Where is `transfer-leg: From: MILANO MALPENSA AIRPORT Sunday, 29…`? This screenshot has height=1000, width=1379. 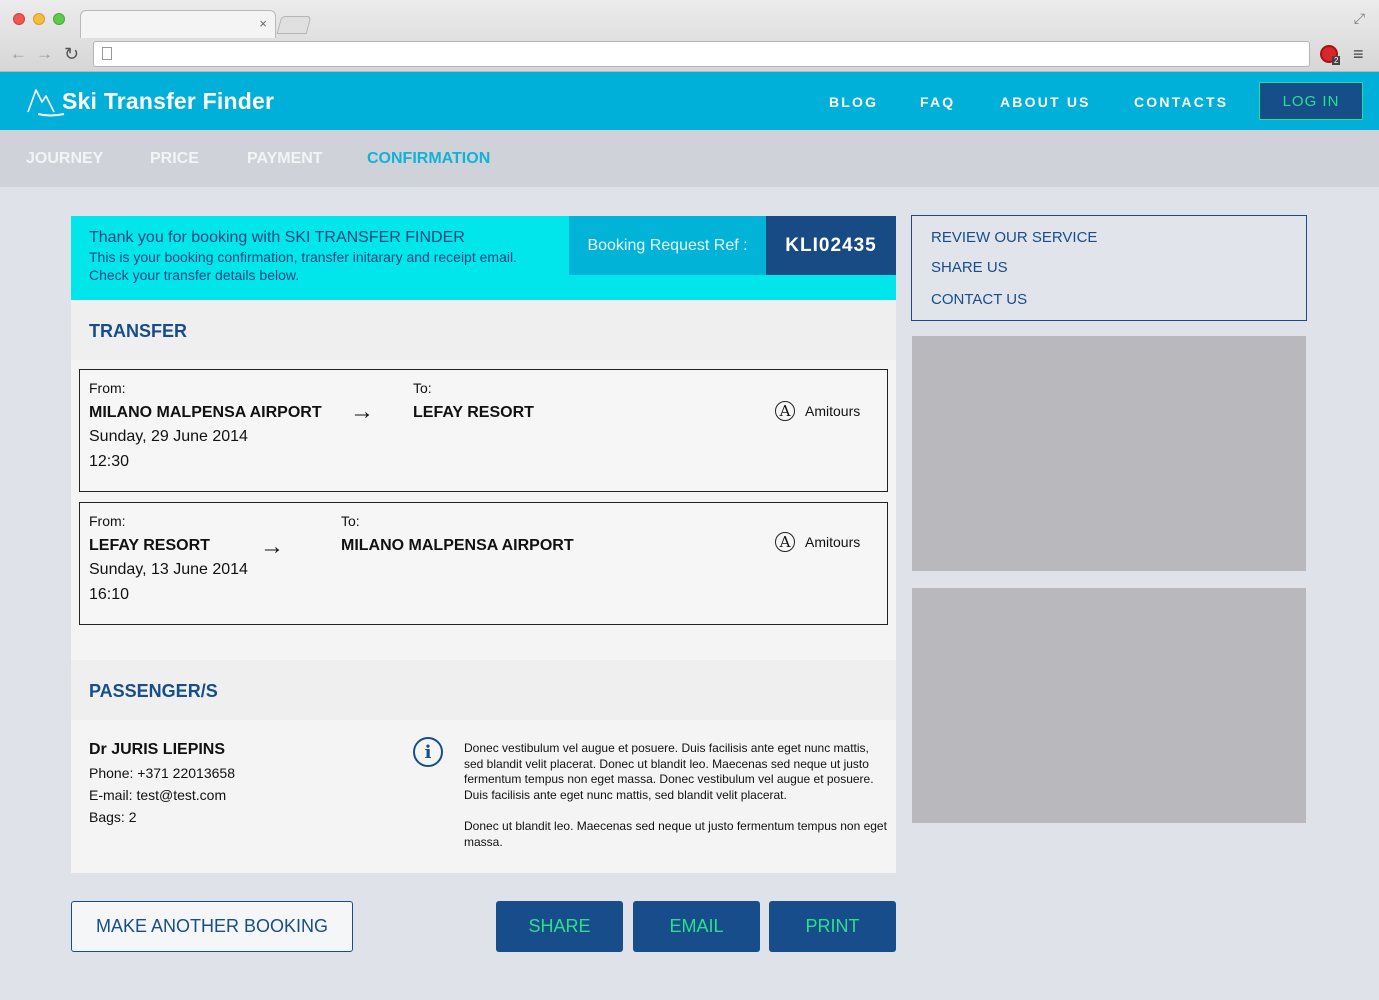 transfer-leg: From: MILANO MALPENSA AIRPORT Sunday, 29… is located at coordinates (483, 430).